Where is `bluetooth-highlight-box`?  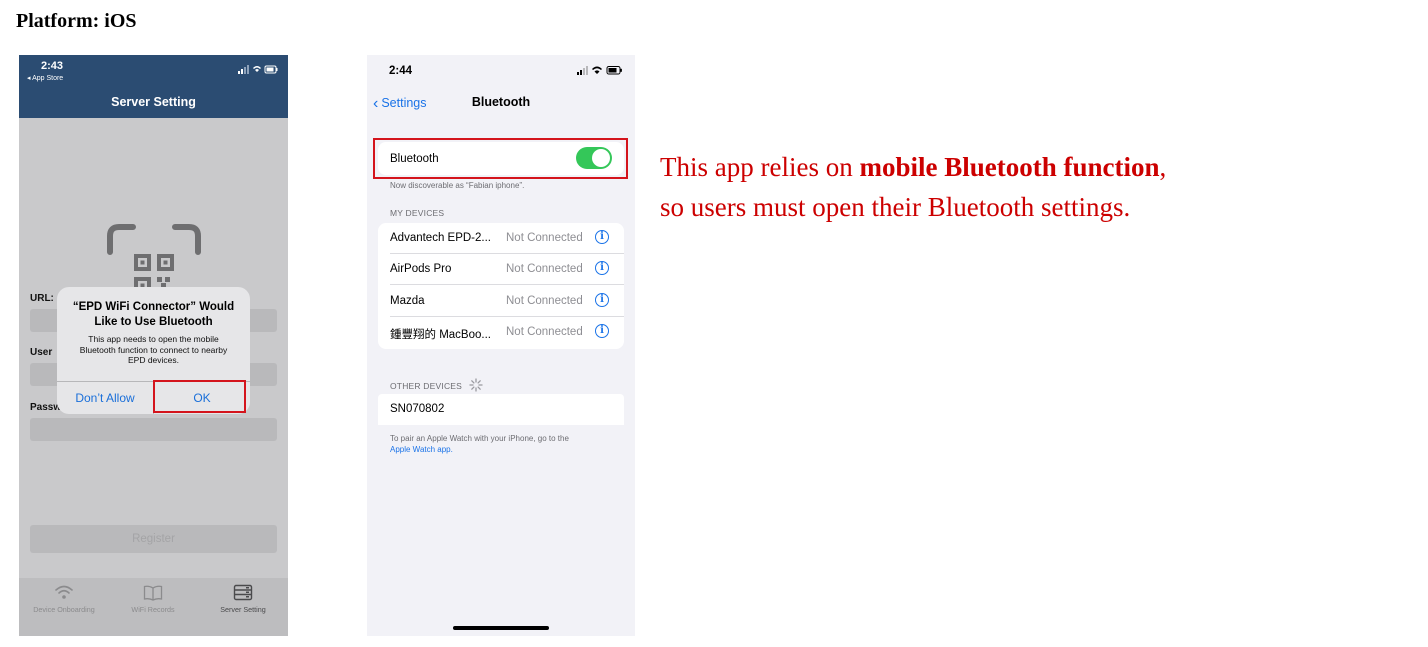
bluetooth-highlight-box is located at coordinates (500, 158).